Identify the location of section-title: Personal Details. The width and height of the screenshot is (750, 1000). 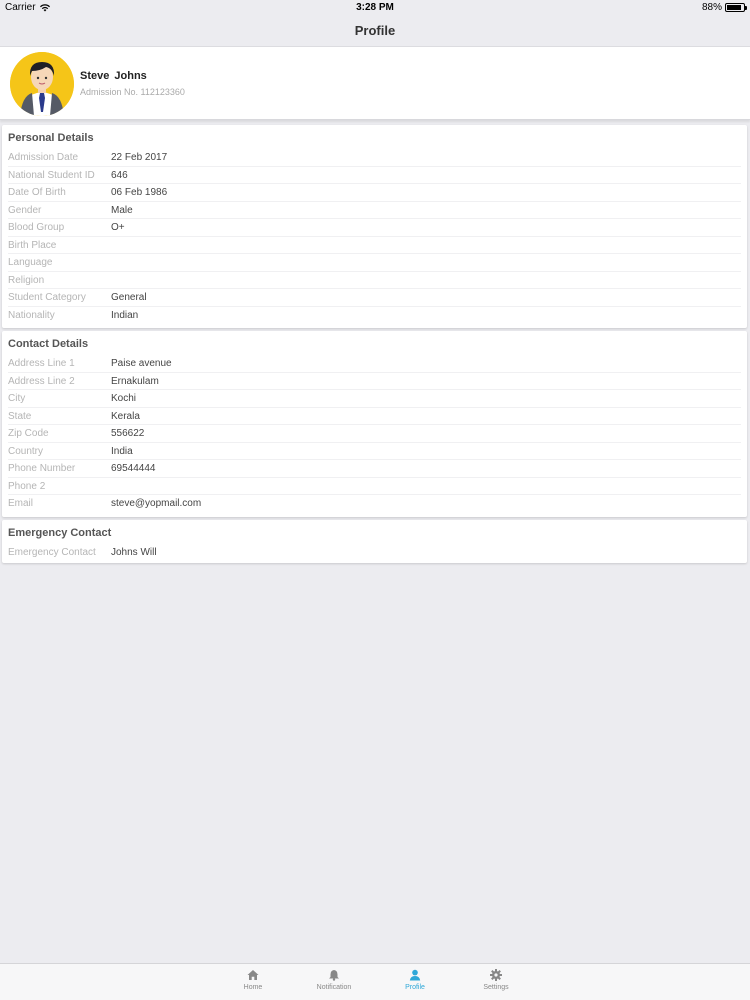
(51, 138).